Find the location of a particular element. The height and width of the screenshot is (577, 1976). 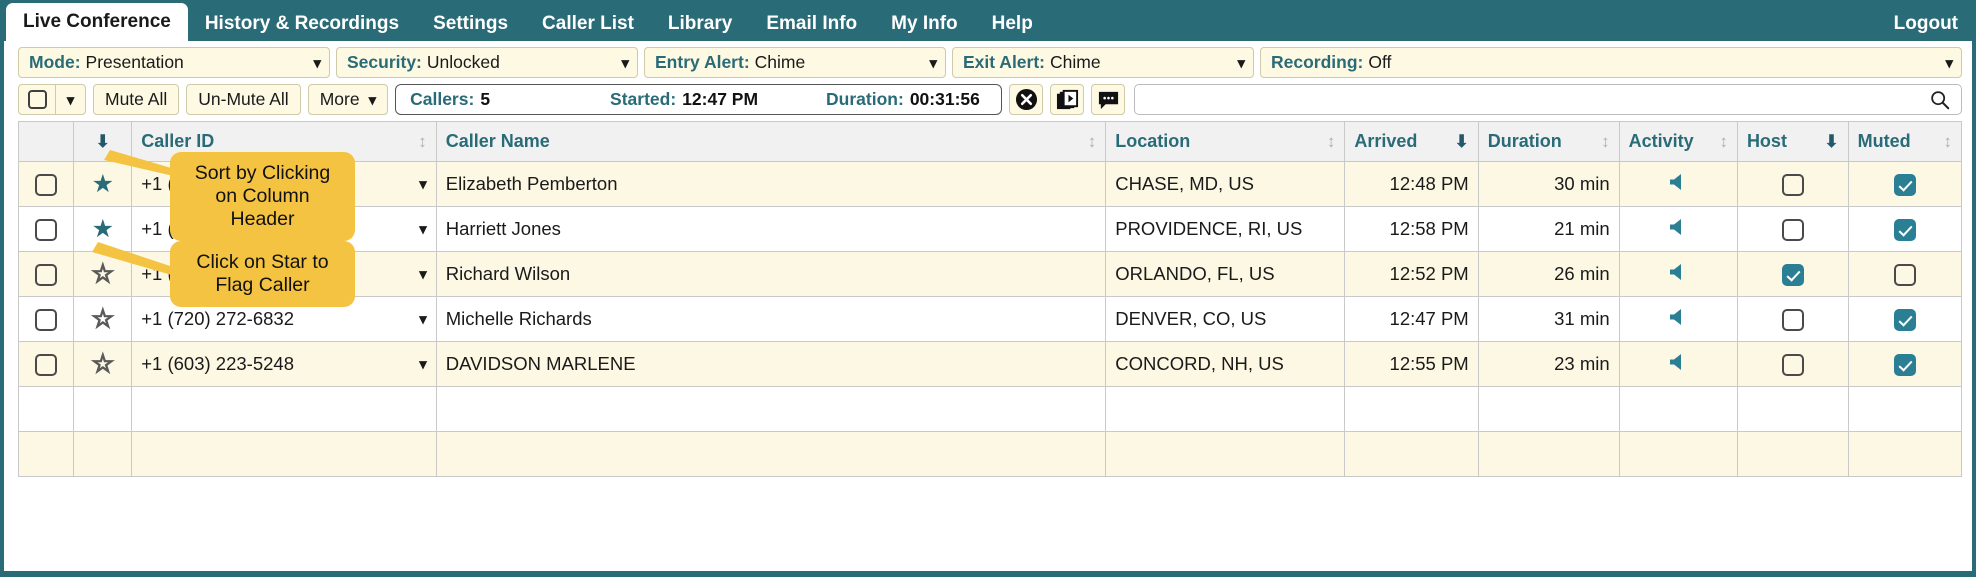

tab-history-recordings: History & Recordings is located at coordinates (302, 24).